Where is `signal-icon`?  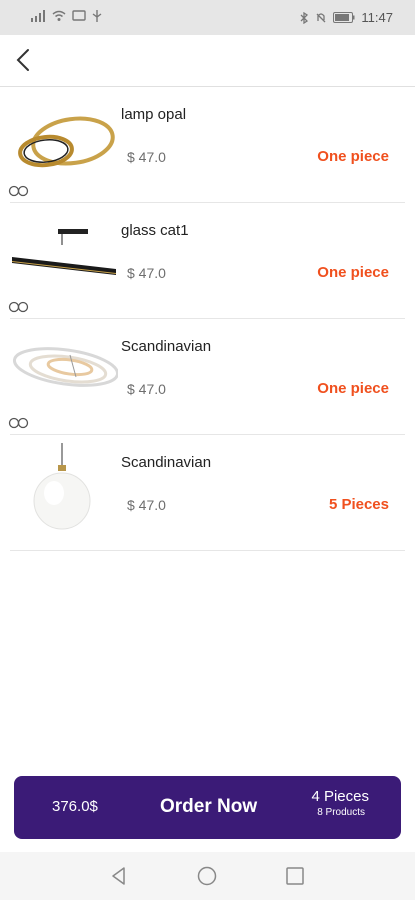 signal-icon is located at coordinates (38, 16).